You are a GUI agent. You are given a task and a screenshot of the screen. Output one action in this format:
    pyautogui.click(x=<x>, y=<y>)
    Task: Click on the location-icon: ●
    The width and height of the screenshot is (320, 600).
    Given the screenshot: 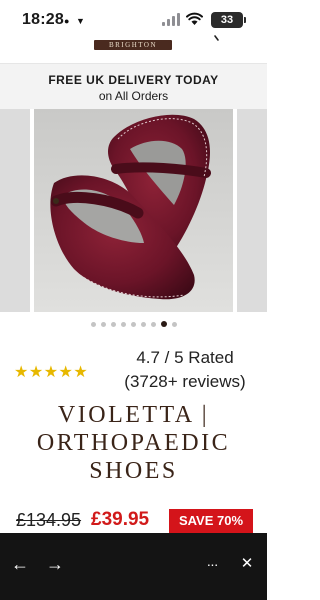 What is the action you would take?
    pyautogui.click(x=67, y=21)
    